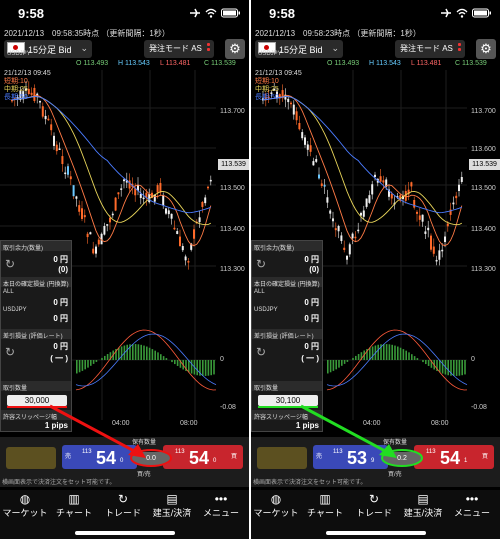 This screenshot has width=500, height=539. I want to click on buy-price-prefix: 113, so click(180, 452).